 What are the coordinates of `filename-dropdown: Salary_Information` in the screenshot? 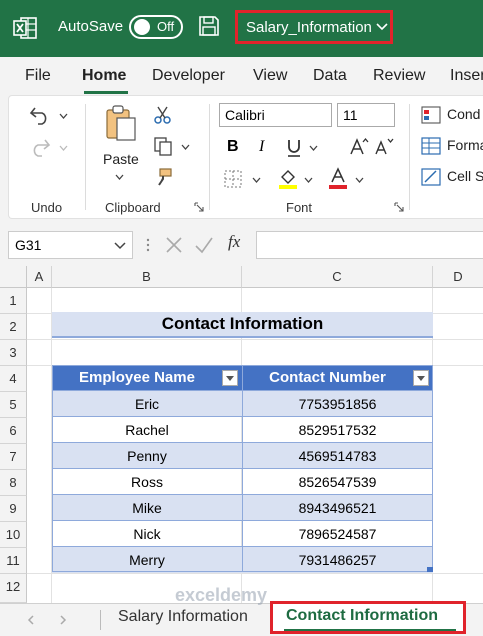 It's located at (314, 27).